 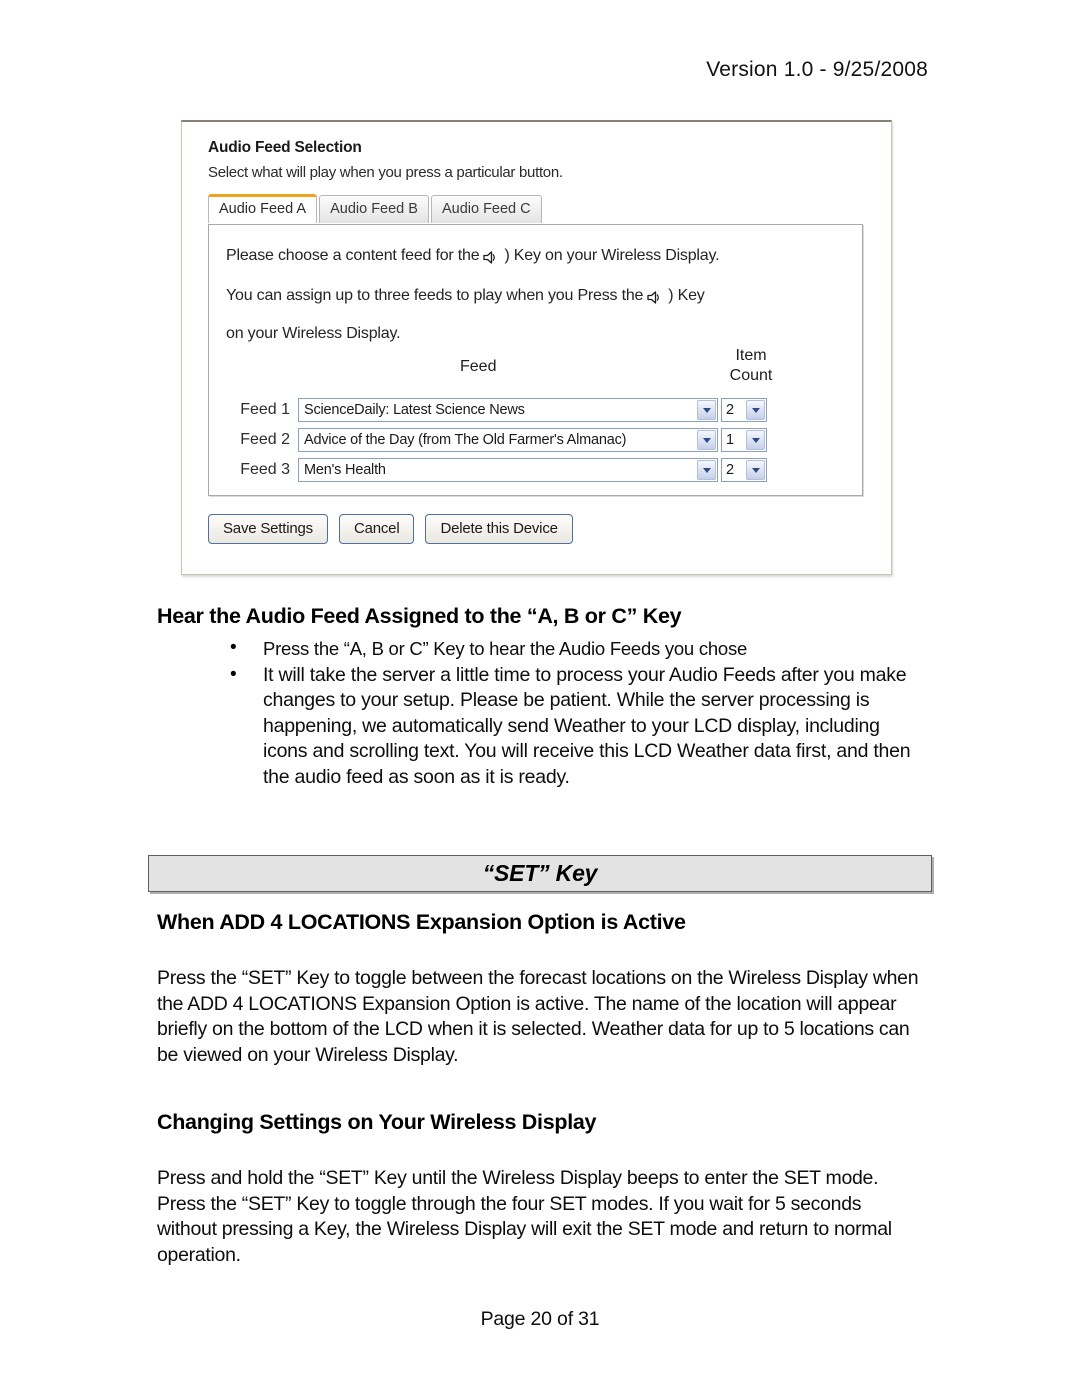 I want to click on table-row: Feed 3 Men's Health 2, so click(x=496, y=470).